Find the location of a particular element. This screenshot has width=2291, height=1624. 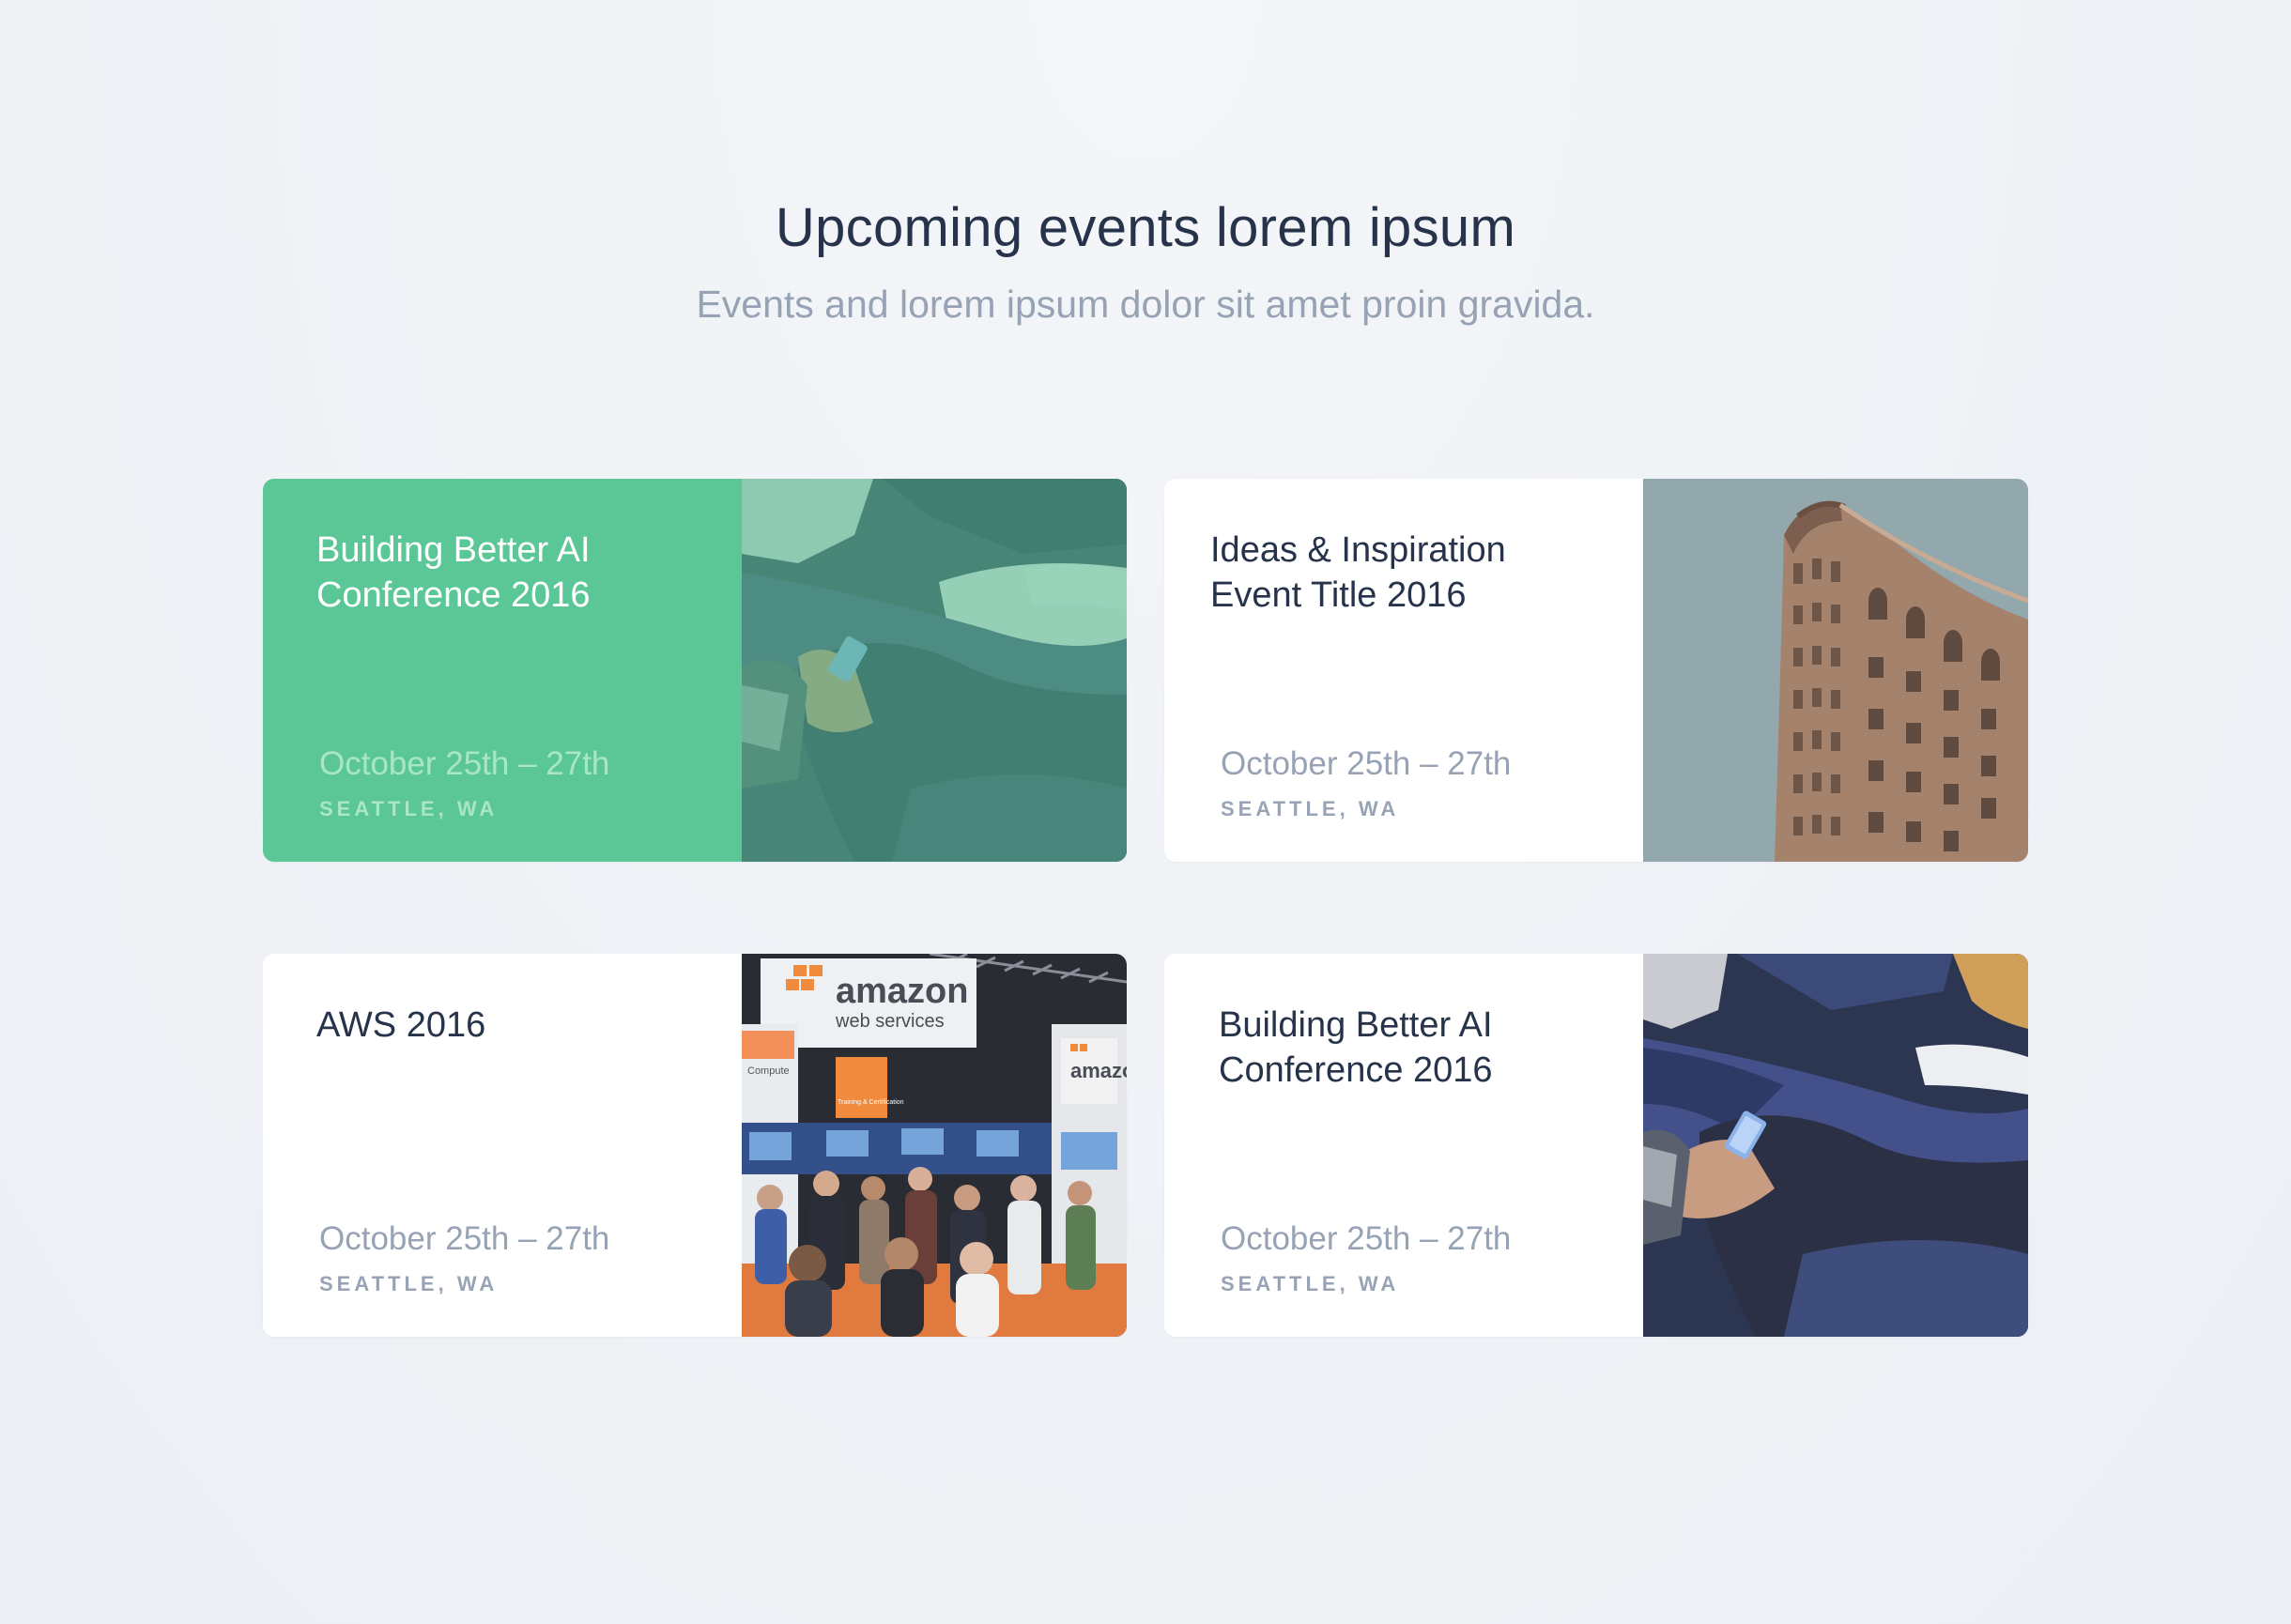

page-title: Upcoming events lorem ipsum is located at coordinates (1145, 228).